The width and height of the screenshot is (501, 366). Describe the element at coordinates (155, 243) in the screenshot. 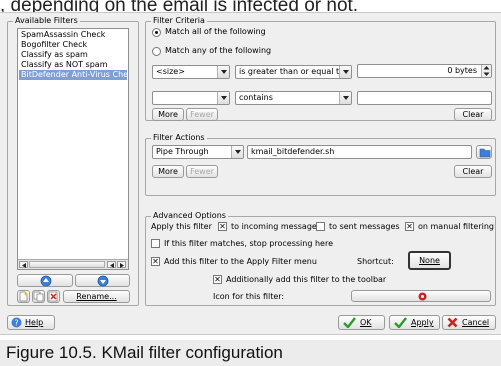

I see `stop-processing-checkbox` at that location.